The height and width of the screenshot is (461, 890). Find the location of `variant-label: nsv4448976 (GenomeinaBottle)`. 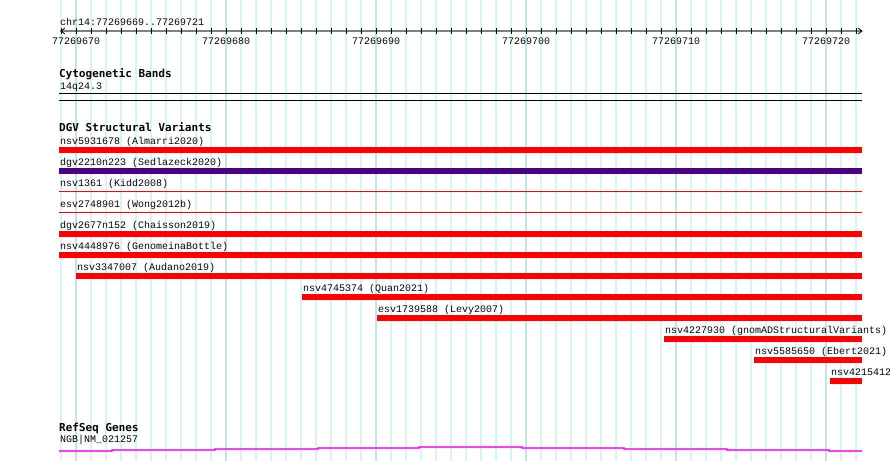

variant-label: nsv4448976 (GenomeinaBottle) is located at coordinates (144, 247).